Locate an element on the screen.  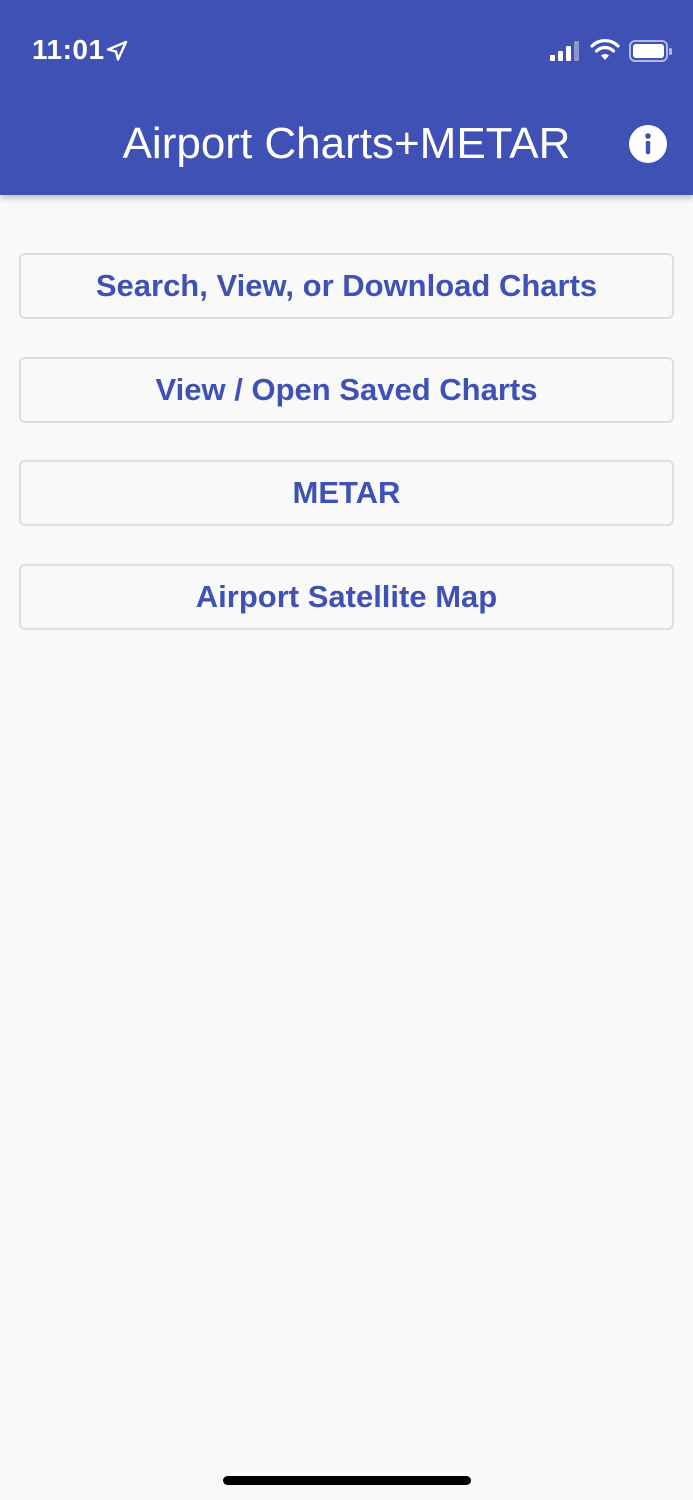
wifi-icon is located at coordinates (605, 50).